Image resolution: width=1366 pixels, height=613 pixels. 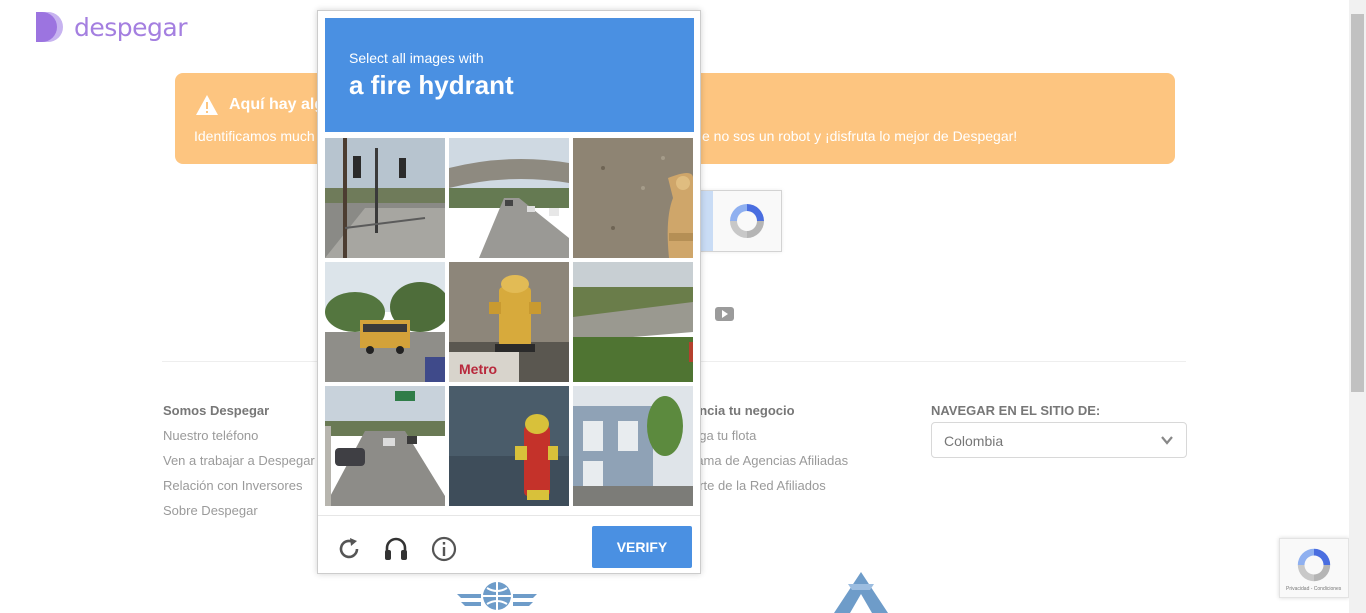 I want to click on recaptcha-badge: Privacidad - Condiciones, so click(x=1314, y=568).